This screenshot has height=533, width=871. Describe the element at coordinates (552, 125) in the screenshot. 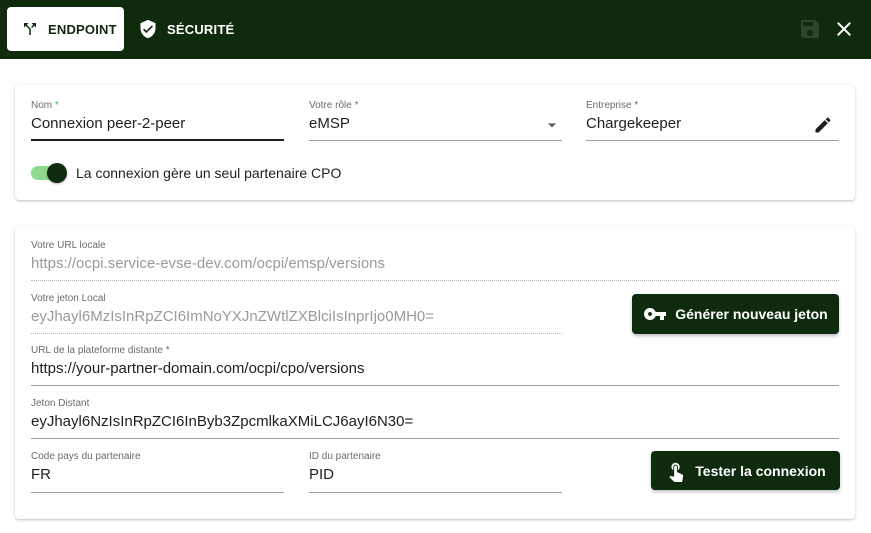

I see `dropdown-arrow-icon` at that location.